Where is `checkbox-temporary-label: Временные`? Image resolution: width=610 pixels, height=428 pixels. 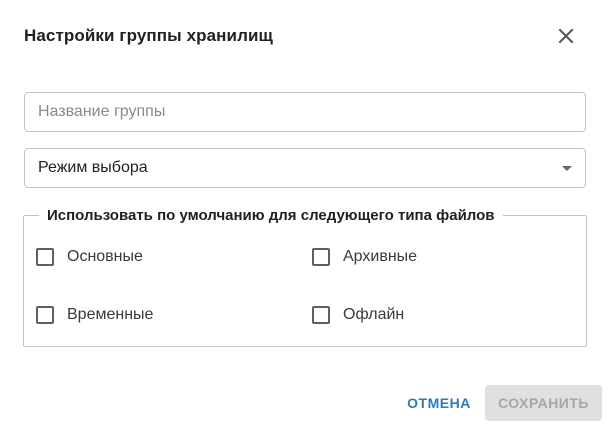 checkbox-temporary-label: Временные is located at coordinates (110, 314).